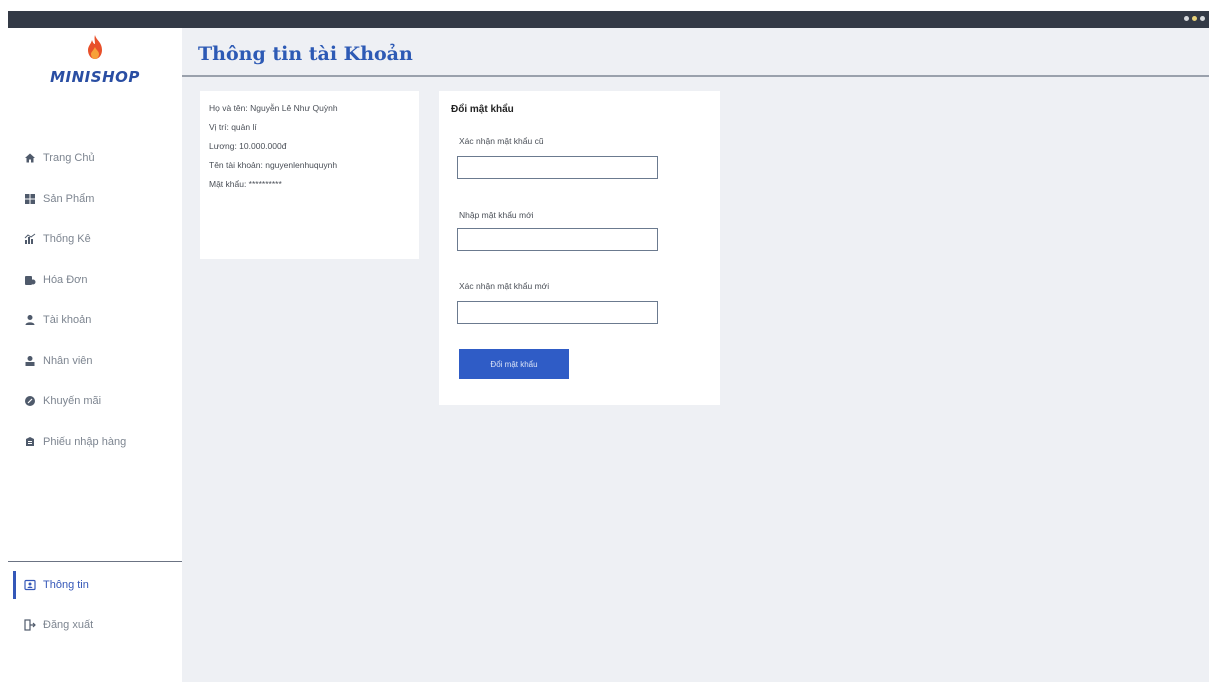 Image resolution: width=1209 pixels, height=682 pixels. I want to click on close-icon, so click(1202, 18).